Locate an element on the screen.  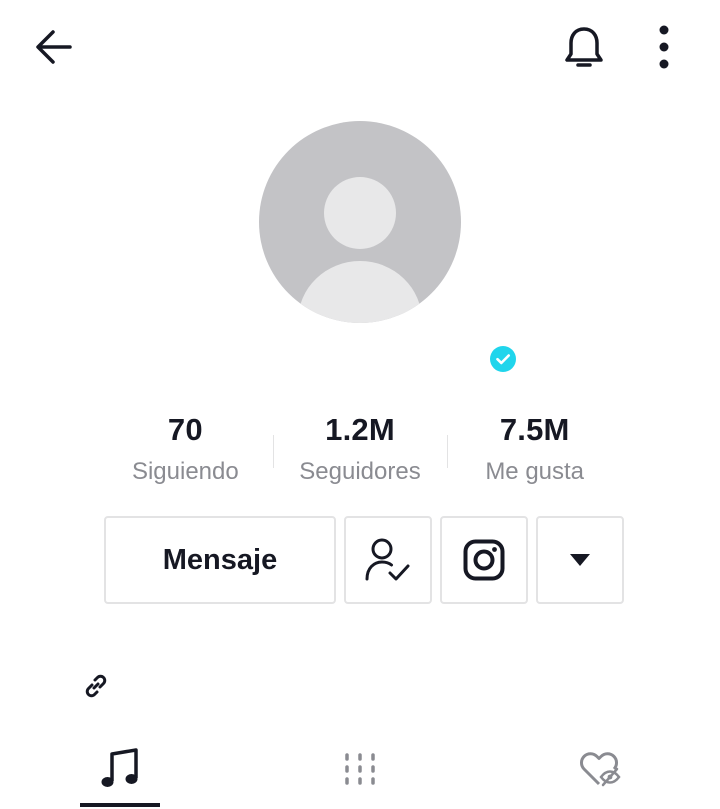
stat-followers: 1.2M Seguidores is located at coordinates (360, 453).